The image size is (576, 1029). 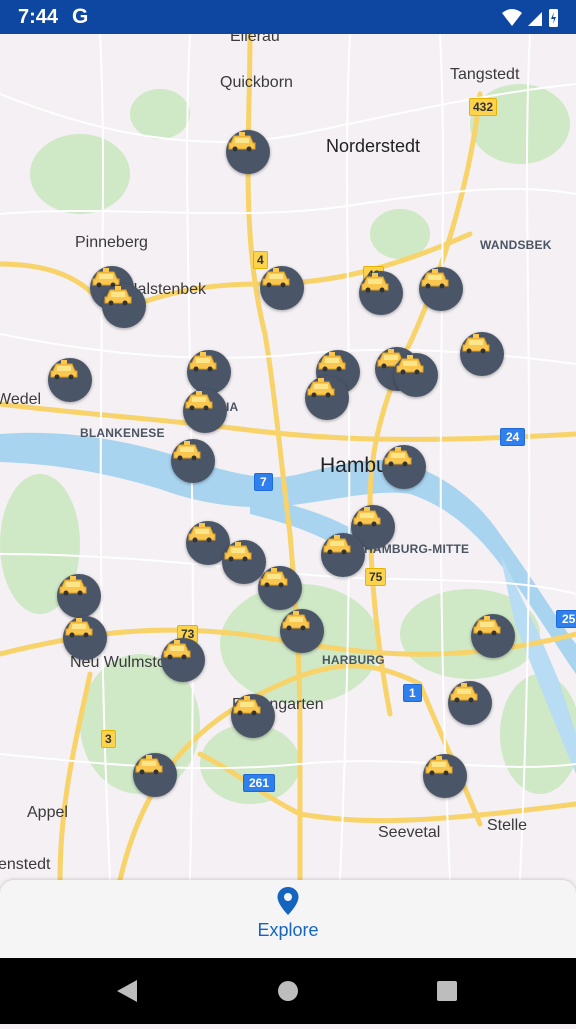 What do you see at coordinates (80, 16) in the screenshot?
I see `google-icon: G` at bounding box center [80, 16].